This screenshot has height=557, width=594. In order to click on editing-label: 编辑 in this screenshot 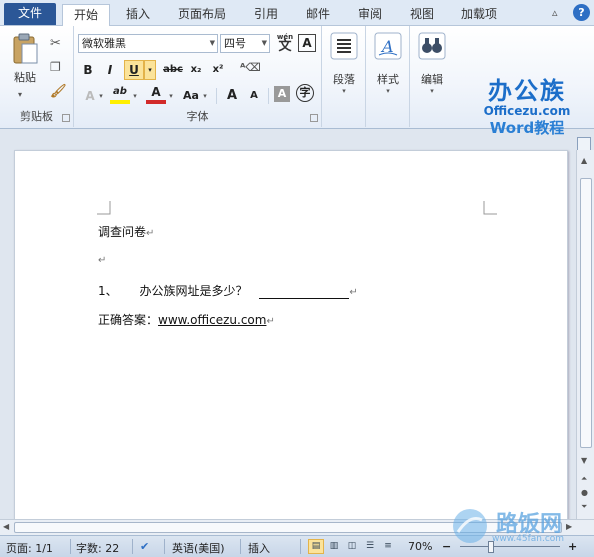, I will do `click(432, 79)`.